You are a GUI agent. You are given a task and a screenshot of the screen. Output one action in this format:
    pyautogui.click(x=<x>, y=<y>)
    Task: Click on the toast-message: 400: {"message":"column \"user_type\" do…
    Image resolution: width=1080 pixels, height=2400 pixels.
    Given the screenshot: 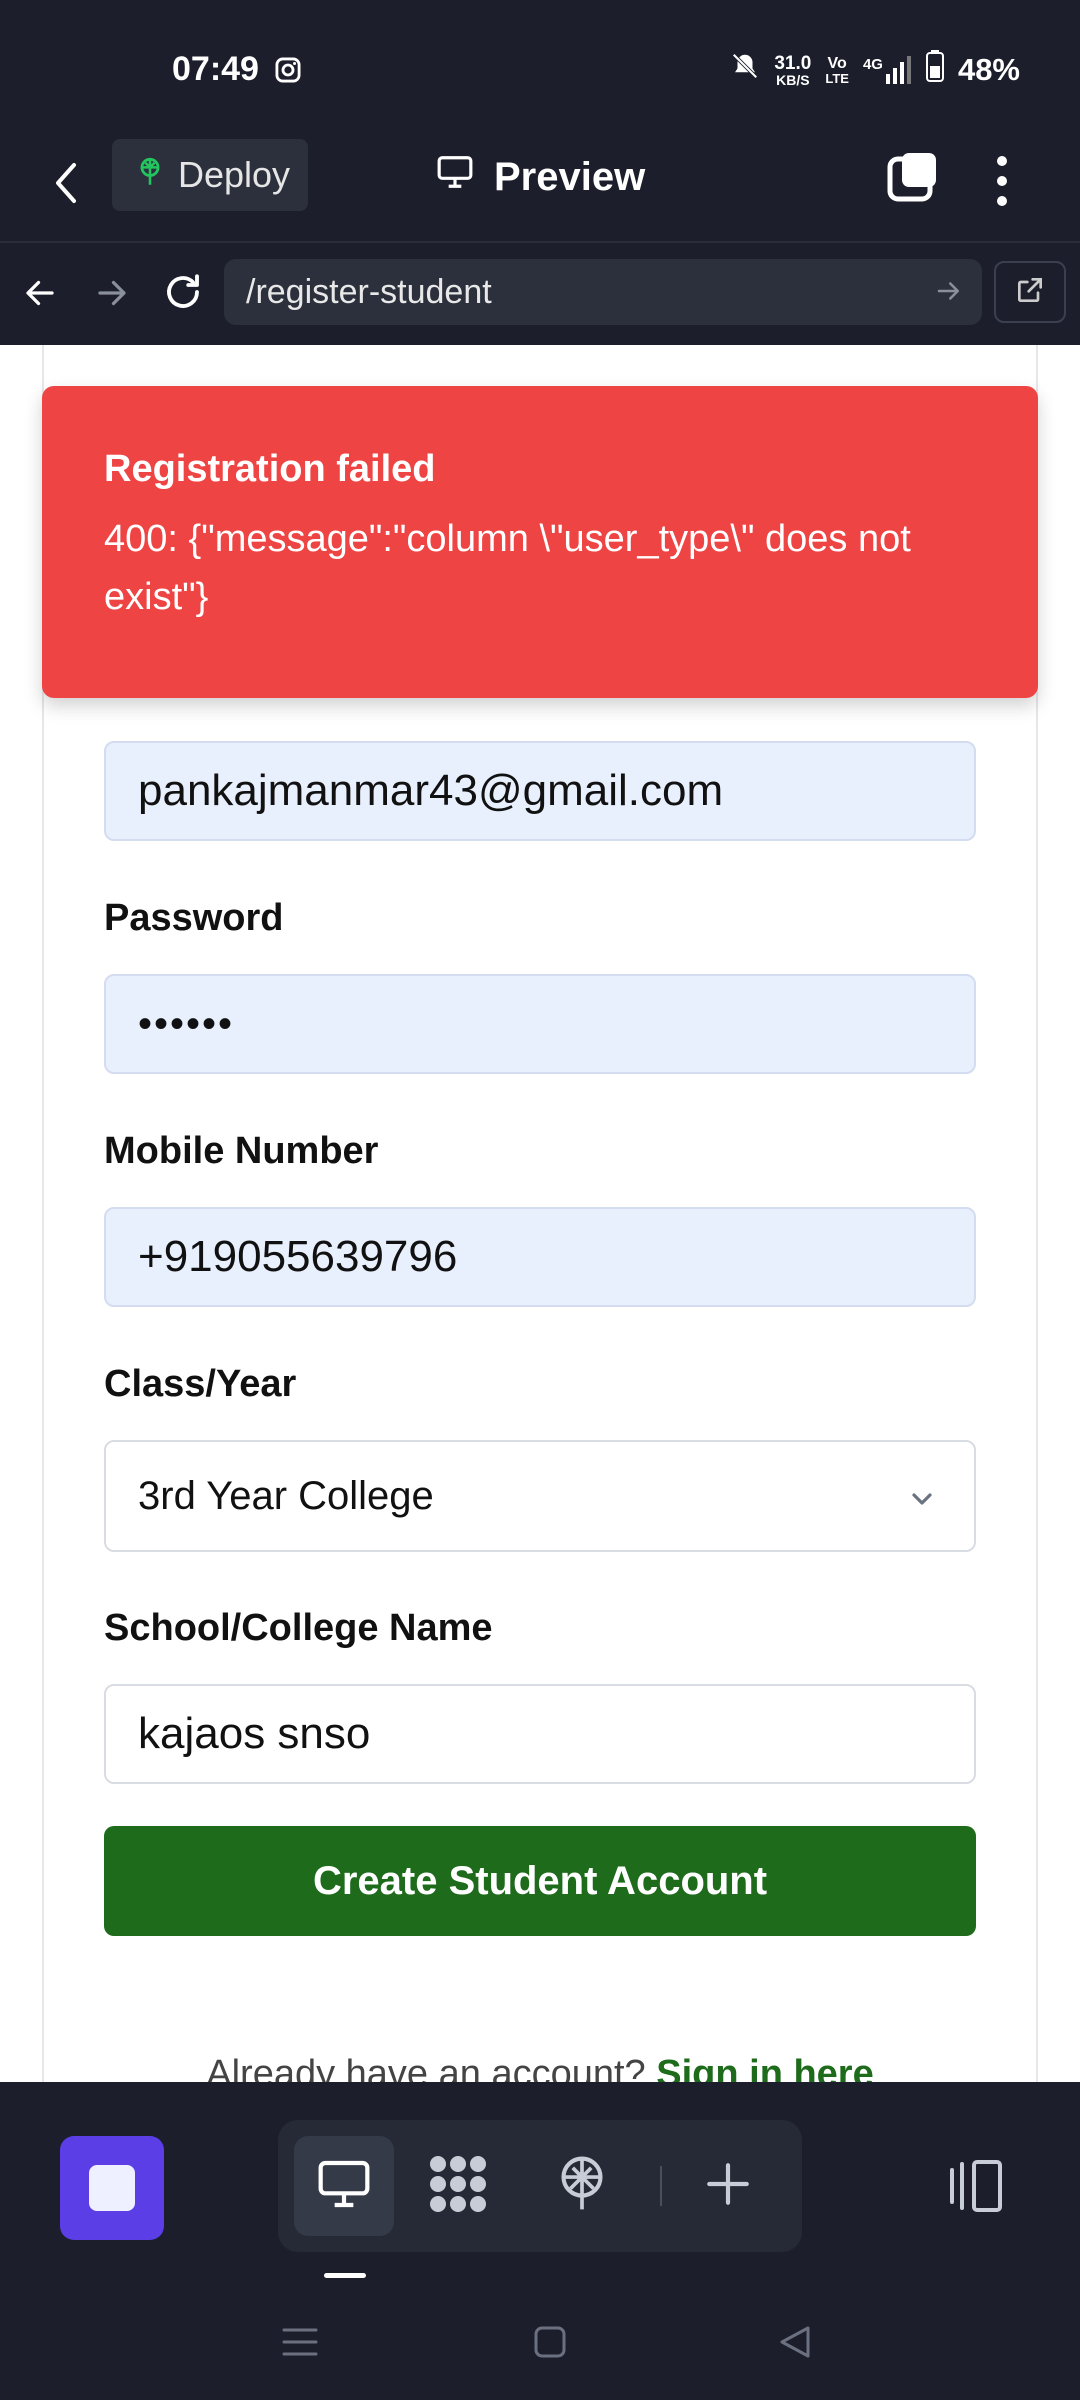 What is the action you would take?
    pyautogui.click(x=507, y=568)
    